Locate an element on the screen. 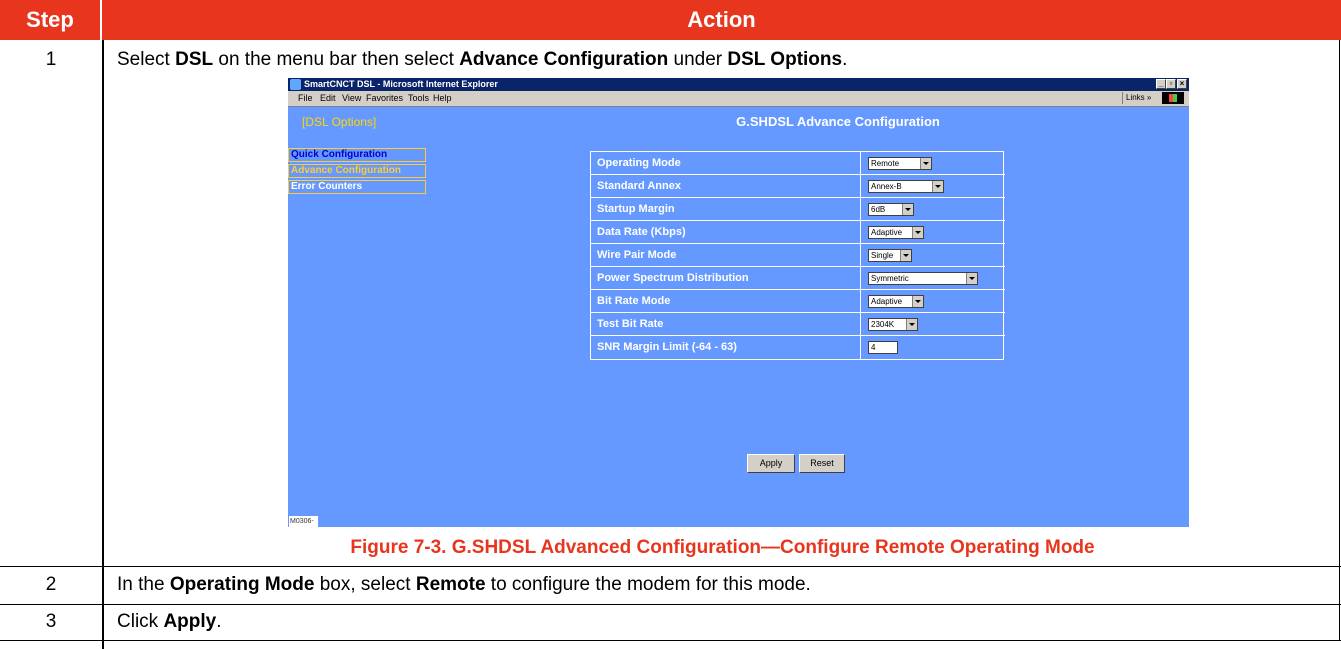  bold-term: DSL Options is located at coordinates (785, 59).